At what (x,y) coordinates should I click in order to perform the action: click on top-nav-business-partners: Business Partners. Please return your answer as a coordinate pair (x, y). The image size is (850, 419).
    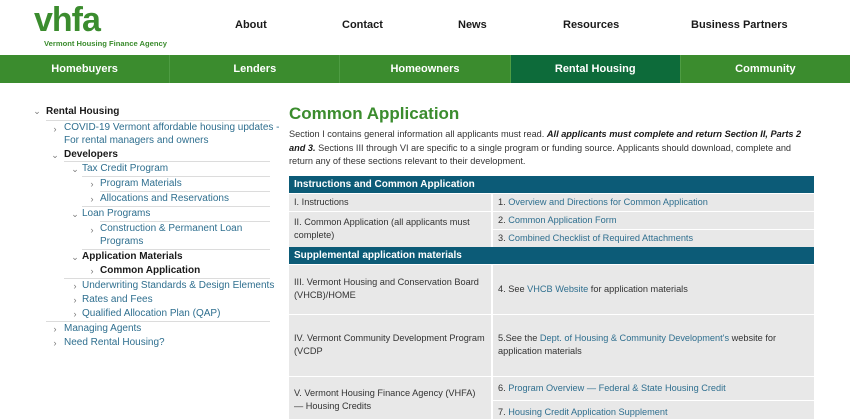
    Looking at the image, I should click on (739, 25).